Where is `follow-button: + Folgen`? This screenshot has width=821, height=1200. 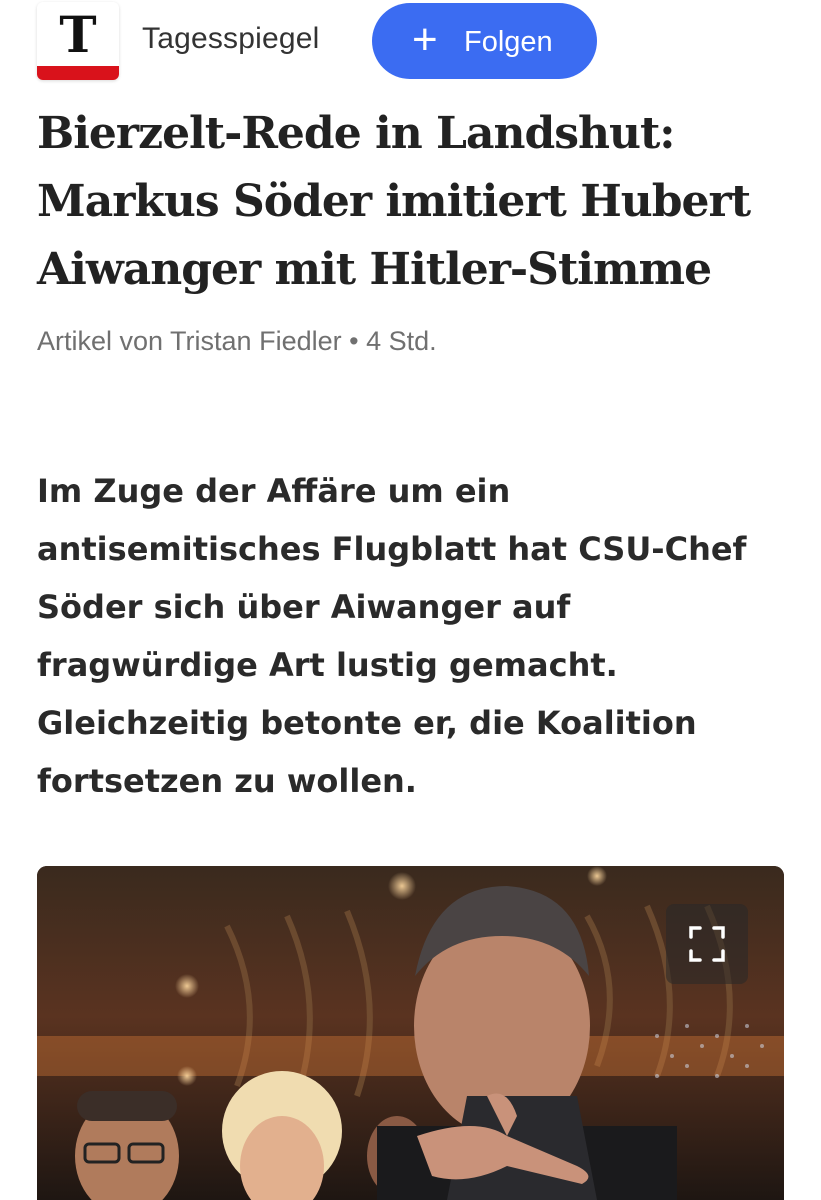 follow-button: + Folgen is located at coordinates (484, 41).